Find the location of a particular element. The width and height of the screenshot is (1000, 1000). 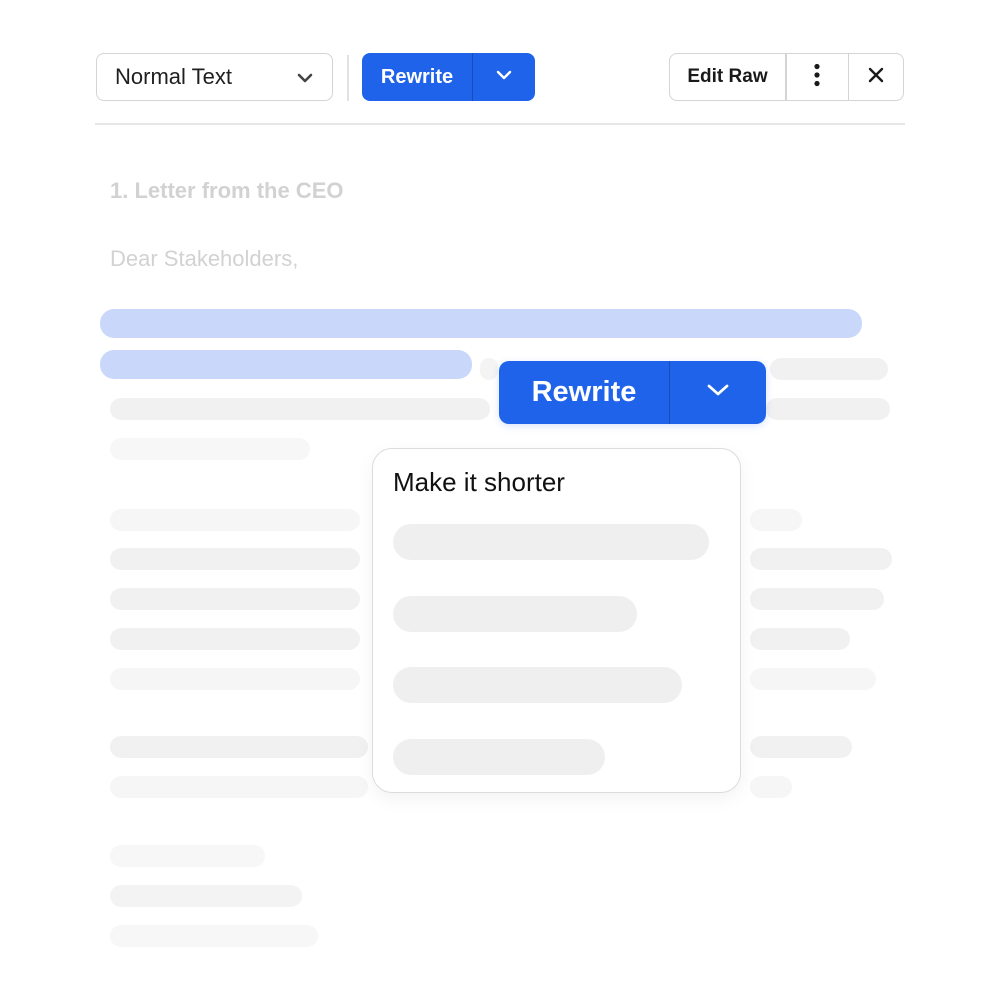

rewrite-button: Rewrite is located at coordinates (417, 77).